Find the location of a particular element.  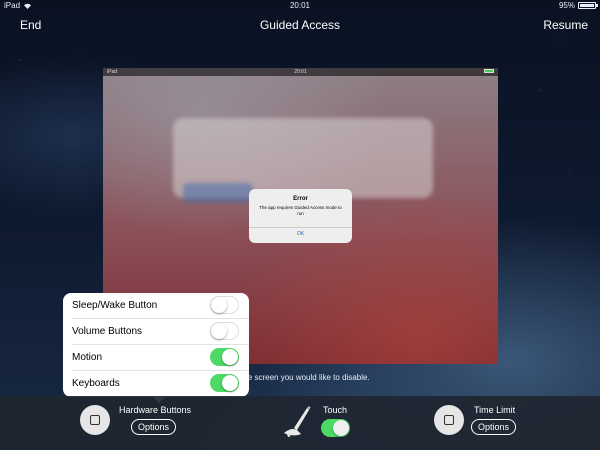

status-bar: iPad 20:01 95% is located at coordinates (300, 6).